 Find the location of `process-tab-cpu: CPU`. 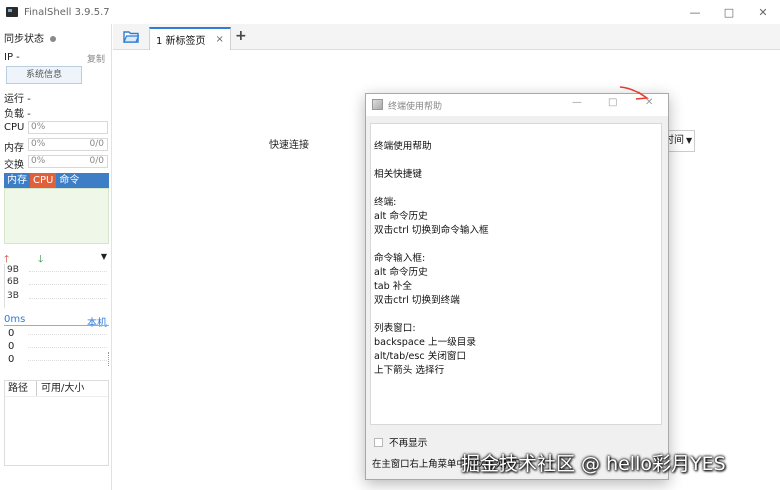

process-tab-cpu: CPU is located at coordinates (43, 180).